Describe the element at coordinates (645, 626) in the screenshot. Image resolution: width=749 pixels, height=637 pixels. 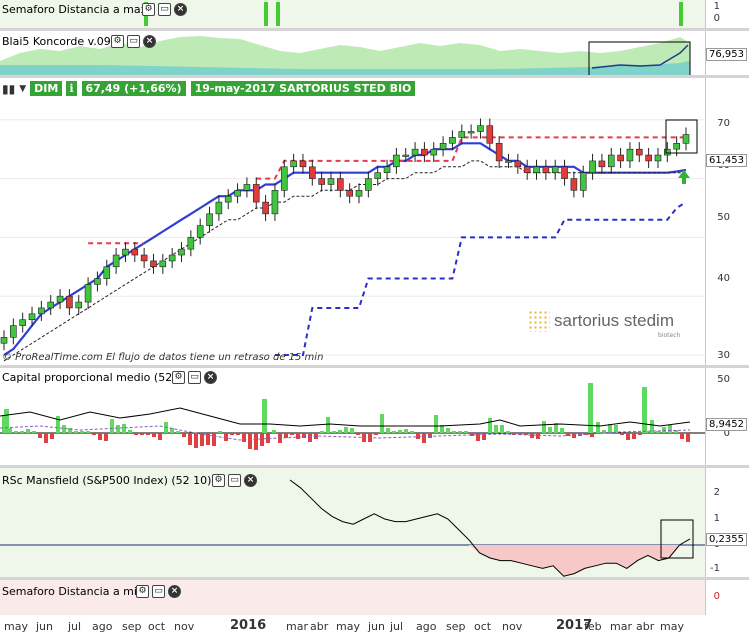
I see `x-tick-label: abr` at that location.